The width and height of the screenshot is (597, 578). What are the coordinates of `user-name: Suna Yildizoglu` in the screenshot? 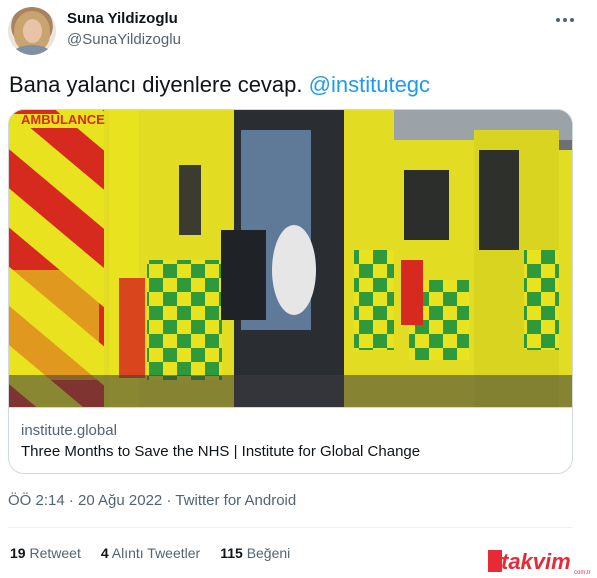 It's located at (122, 18).